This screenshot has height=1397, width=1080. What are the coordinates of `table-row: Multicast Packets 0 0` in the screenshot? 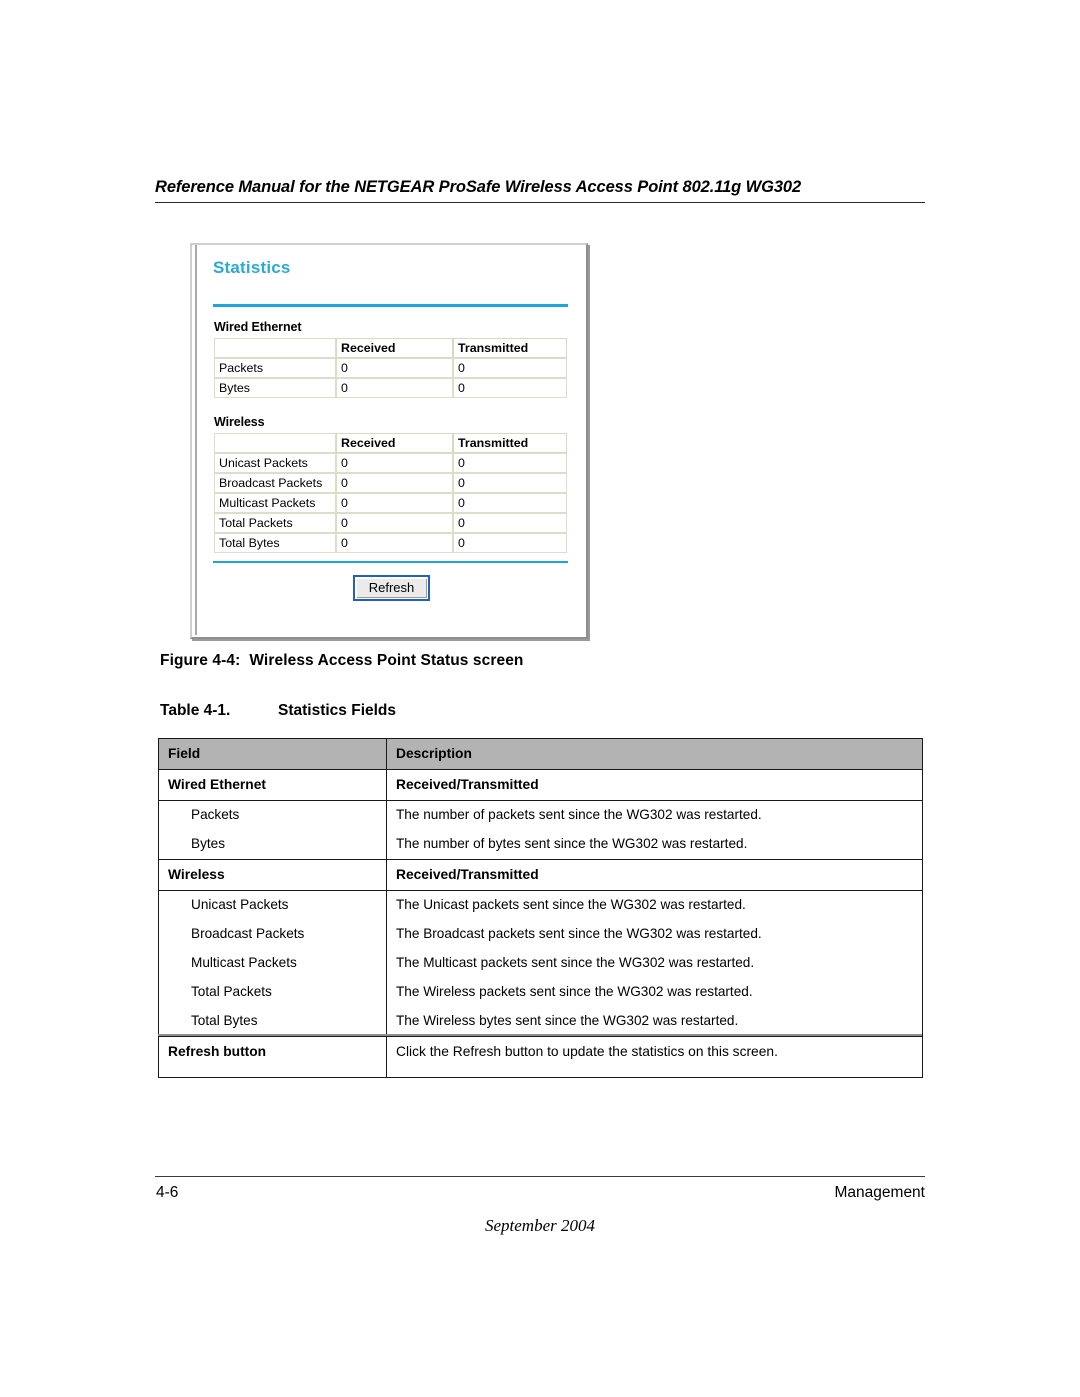 It's located at (390, 502).